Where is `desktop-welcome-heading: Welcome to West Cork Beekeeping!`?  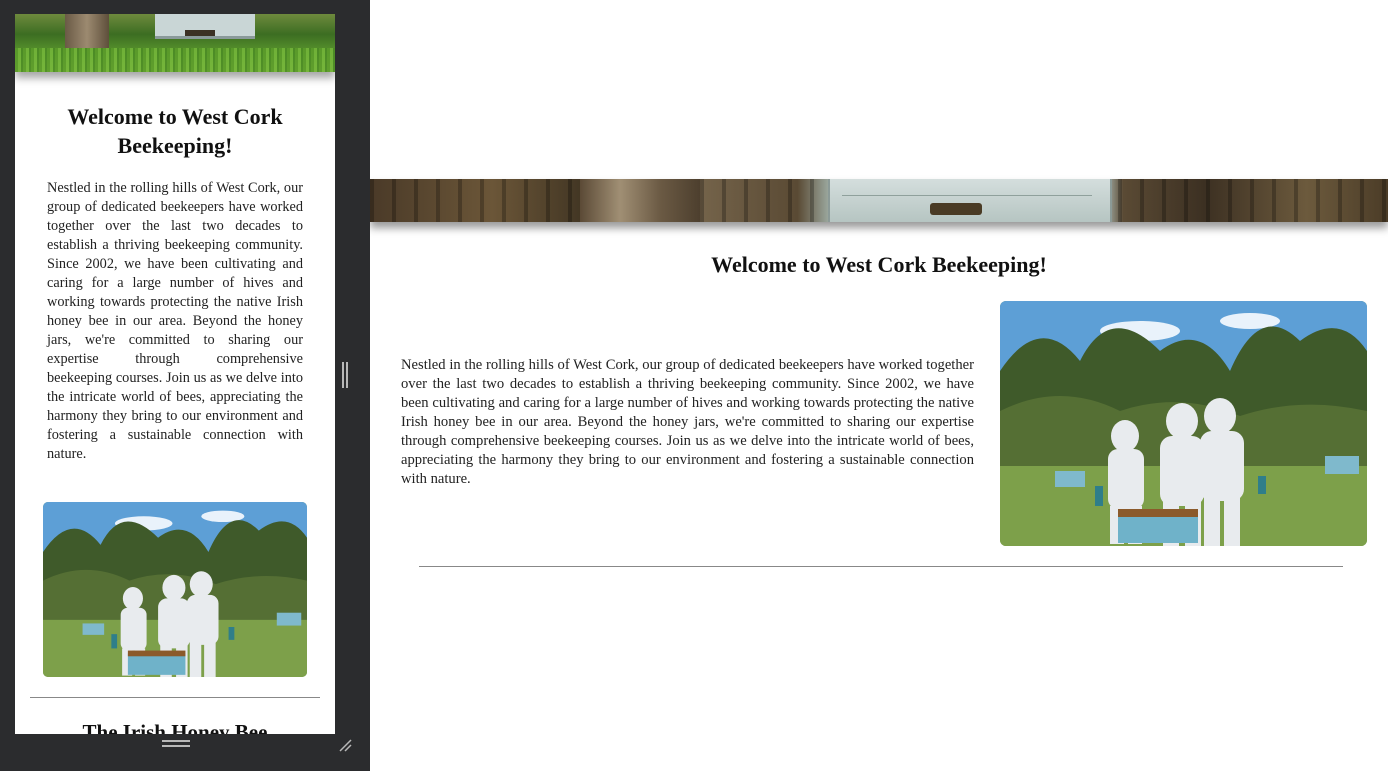
desktop-welcome-heading: Welcome to West Cork Beekeeping! is located at coordinates (879, 264).